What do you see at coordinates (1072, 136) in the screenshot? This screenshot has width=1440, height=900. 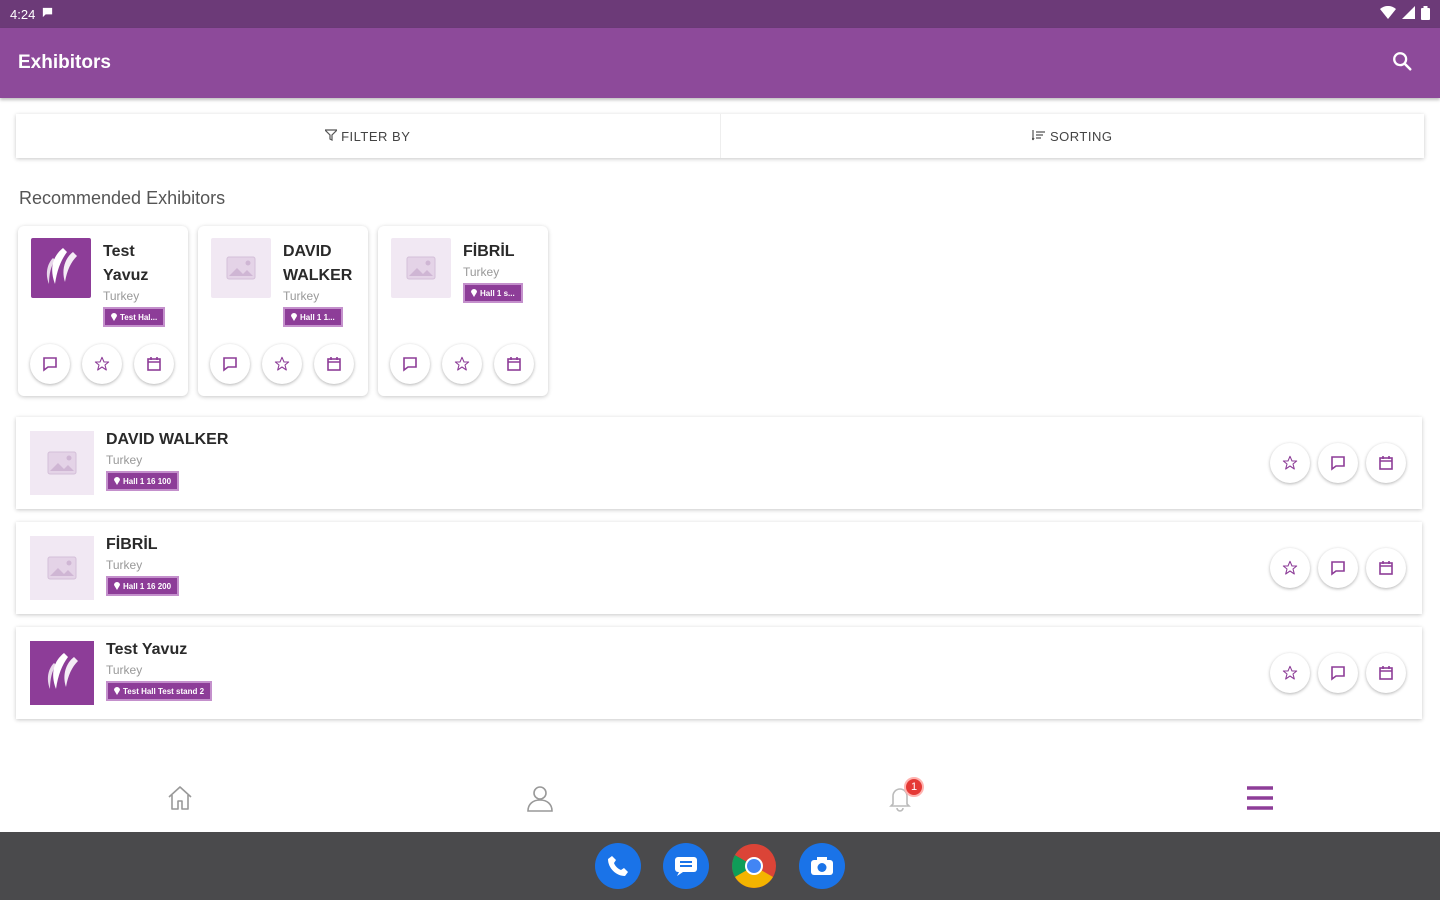 I see `sorting-button: SORTING` at bounding box center [1072, 136].